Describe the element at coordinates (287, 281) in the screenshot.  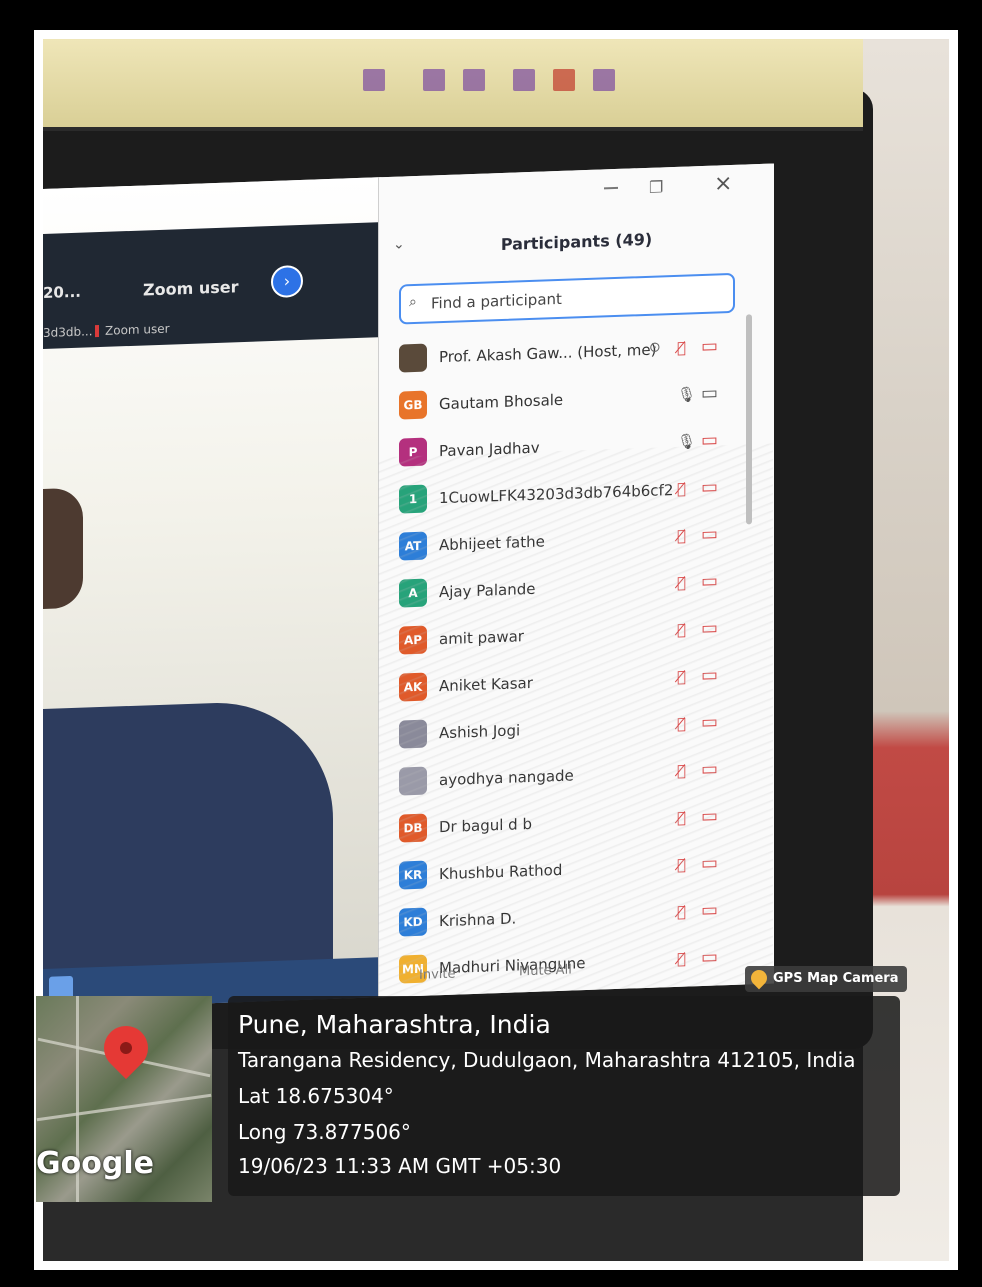
I see `next-page-button: ›` at that location.